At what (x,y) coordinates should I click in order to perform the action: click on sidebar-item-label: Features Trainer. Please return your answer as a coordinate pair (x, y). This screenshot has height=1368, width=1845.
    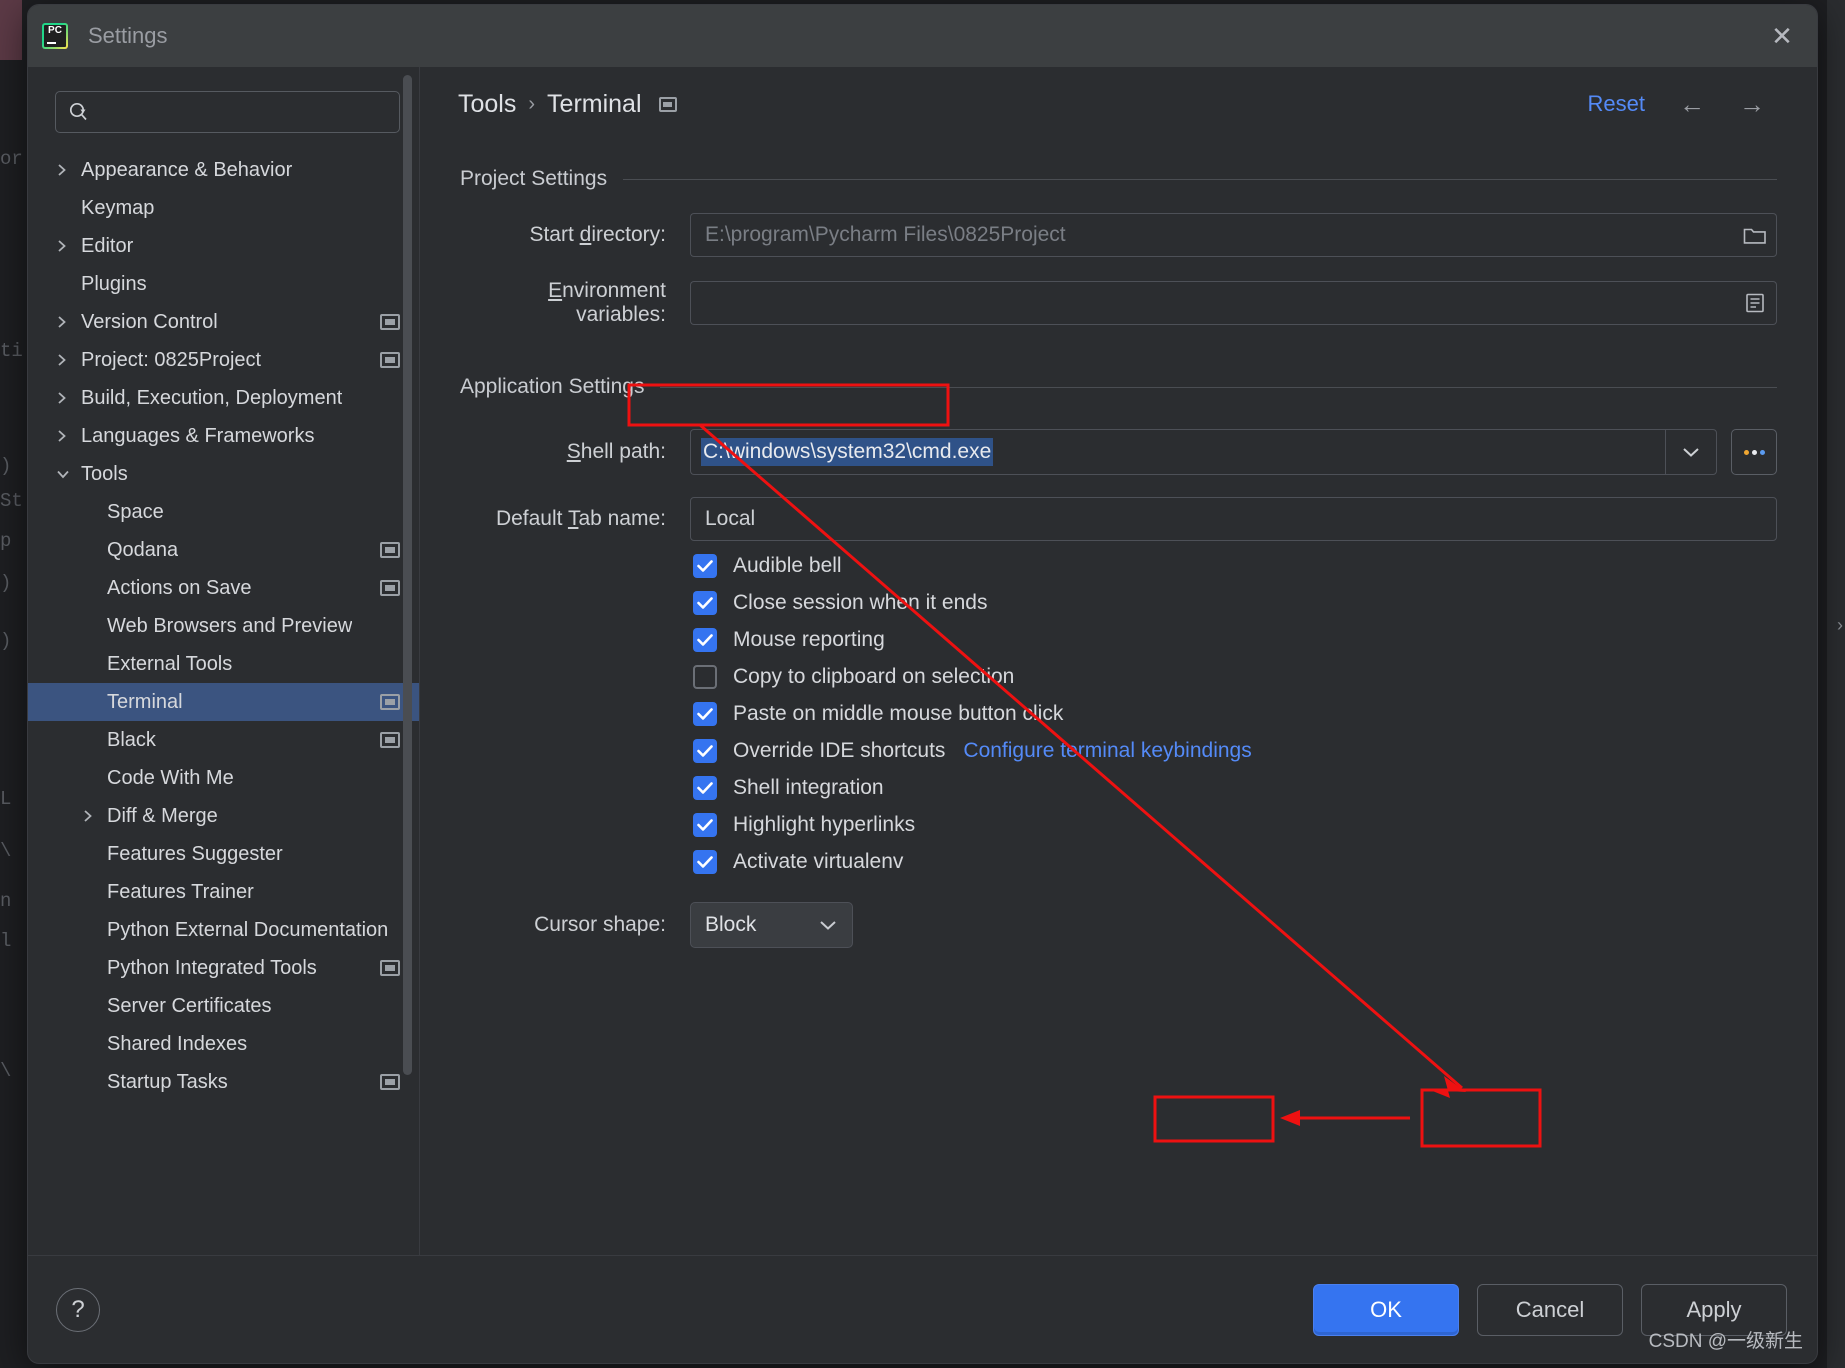
    Looking at the image, I should click on (180, 891).